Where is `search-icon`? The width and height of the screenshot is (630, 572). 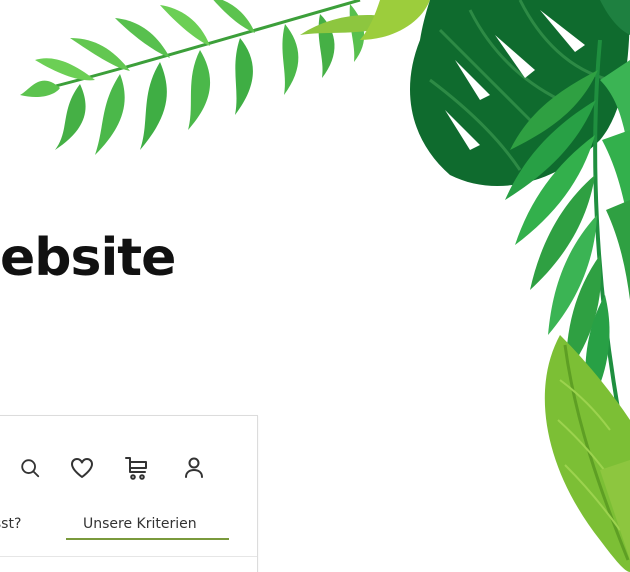 search-icon is located at coordinates (30, 468).